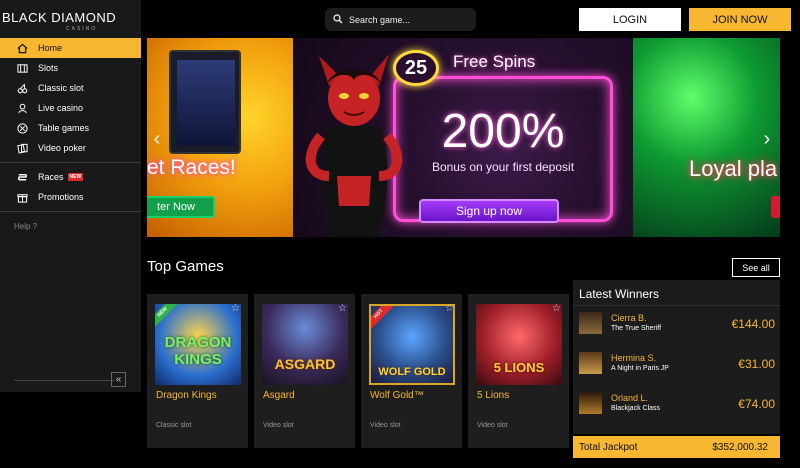 The image size is (800, 468). I want to click on game-name: Dragon Kings, so click(186, 395).